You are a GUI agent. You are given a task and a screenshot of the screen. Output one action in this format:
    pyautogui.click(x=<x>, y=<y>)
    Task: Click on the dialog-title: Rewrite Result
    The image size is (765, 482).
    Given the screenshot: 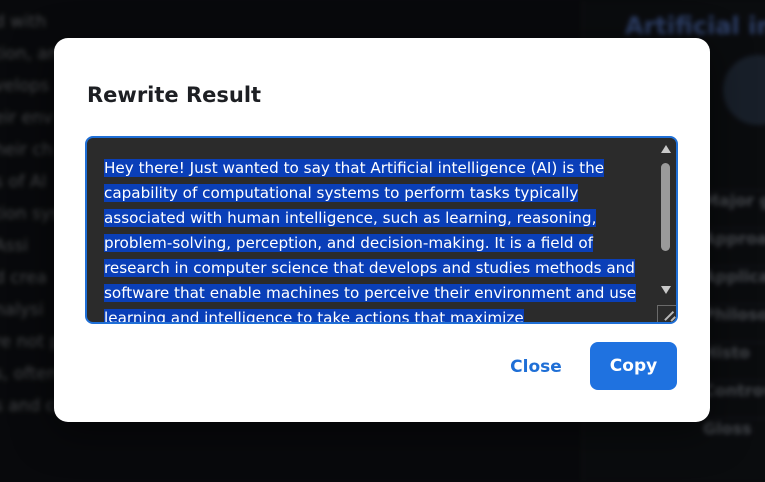 What is the action you would take?
    pyautogui.click(x=174, y=95)
    